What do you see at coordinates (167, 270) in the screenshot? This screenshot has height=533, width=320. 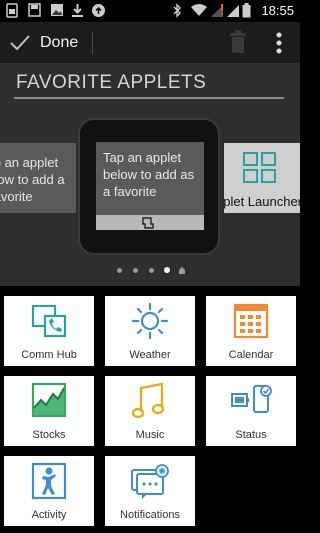 I see `page-dot-active` at bounding box center [167, 270].